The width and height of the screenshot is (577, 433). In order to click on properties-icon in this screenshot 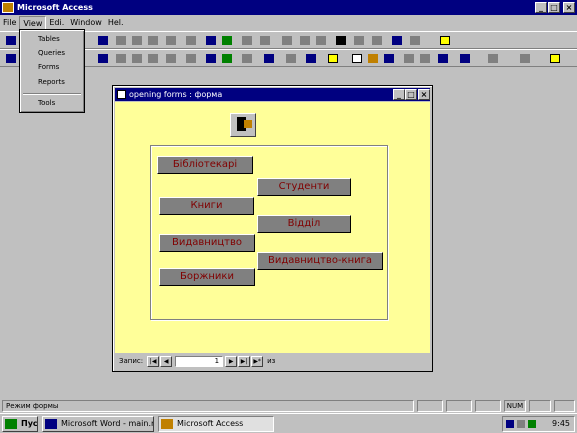, I will do `click(333, 58)`.